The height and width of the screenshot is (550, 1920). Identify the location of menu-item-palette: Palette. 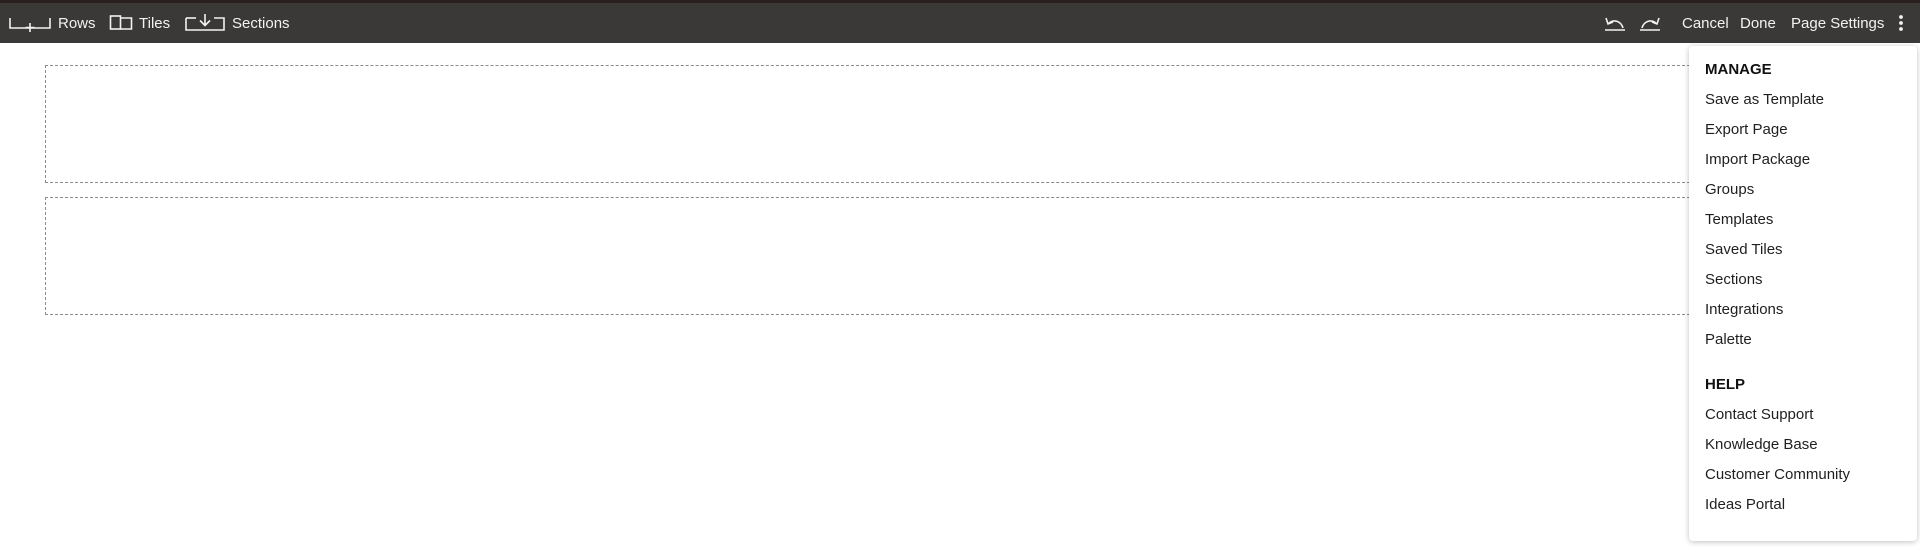
(1728, 339).